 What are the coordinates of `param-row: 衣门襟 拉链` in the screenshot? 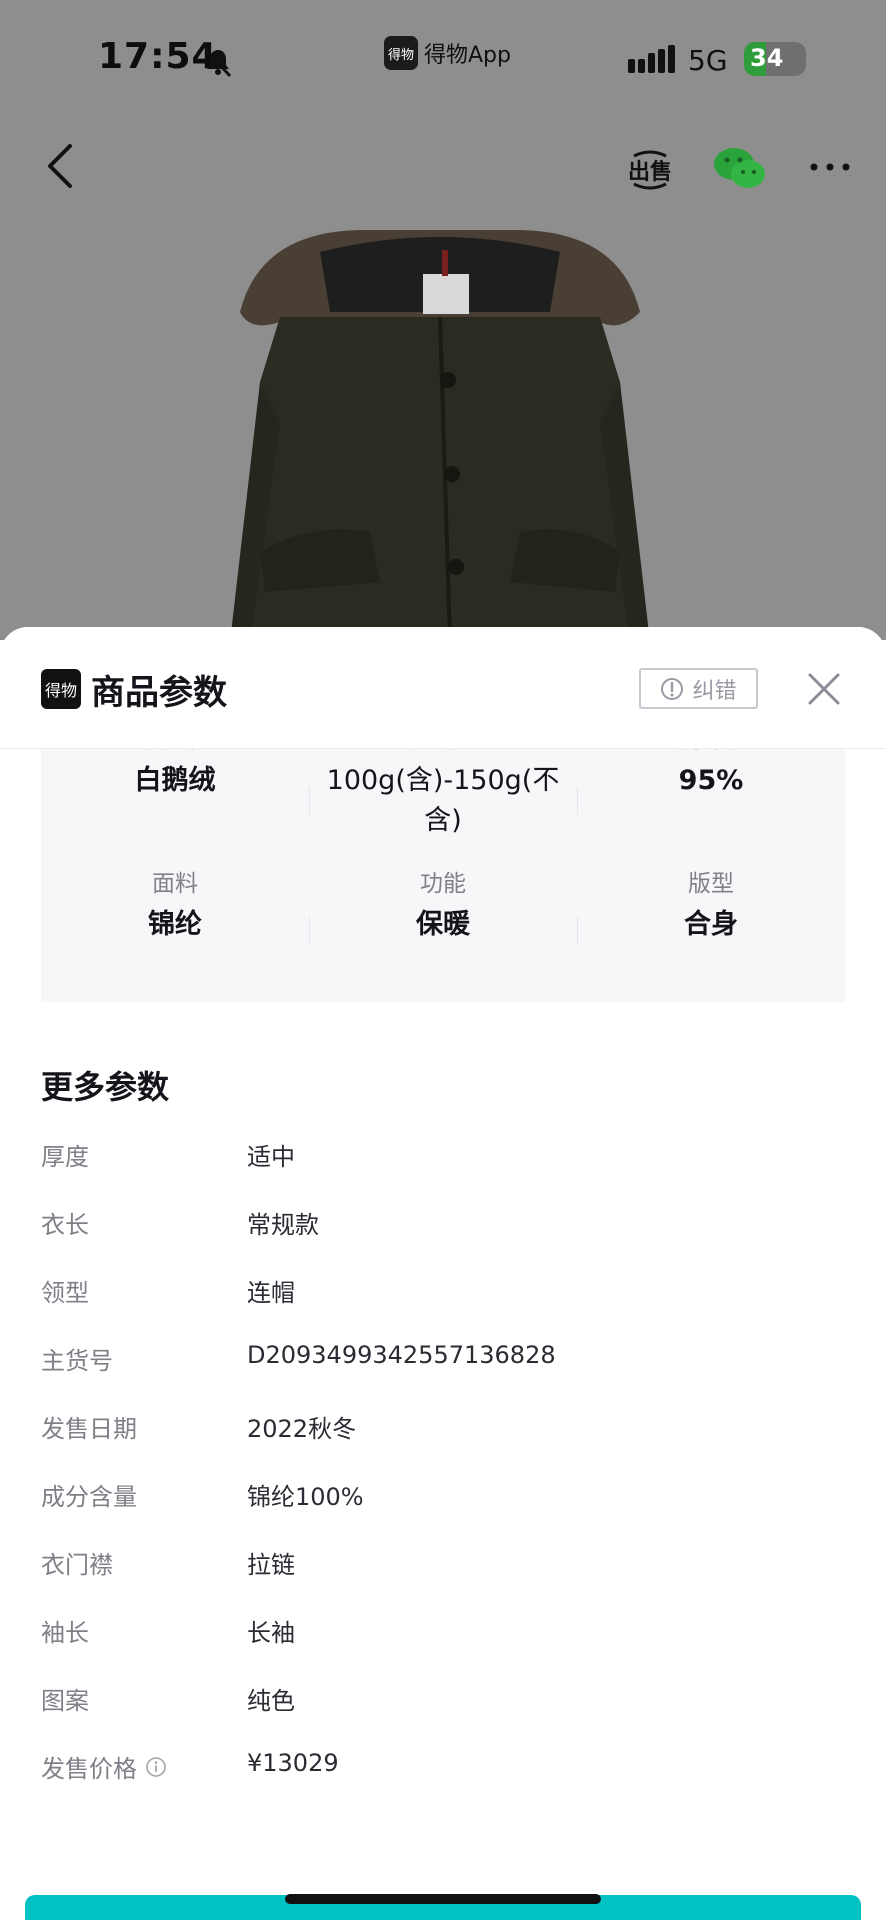 It's located at (443, 1569).